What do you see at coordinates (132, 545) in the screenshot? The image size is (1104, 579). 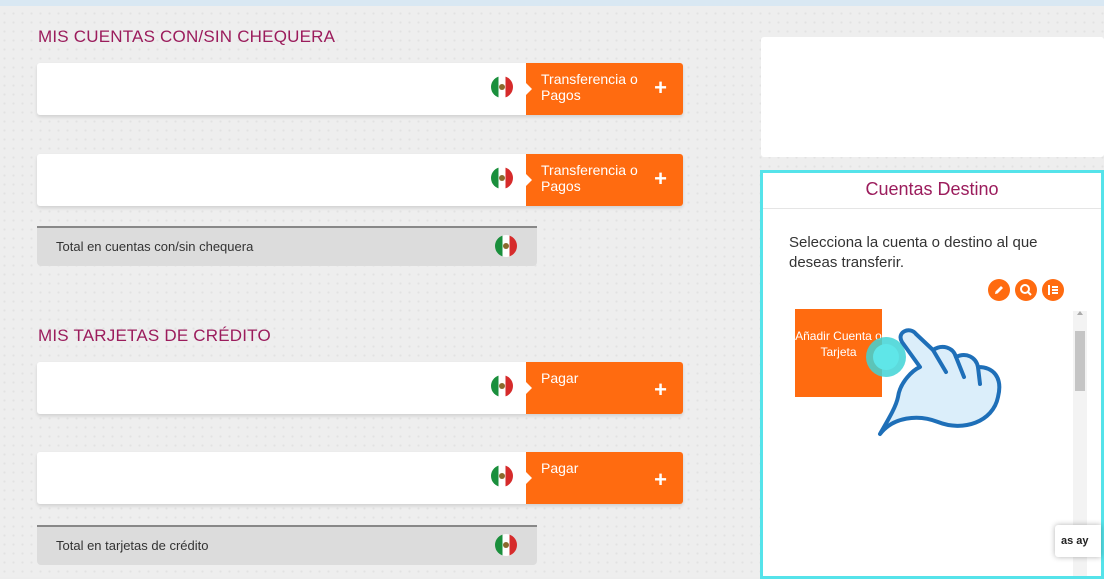 I see `cards-total-label: Total en tarjetas de crédito` at bounding box center [132, 545].